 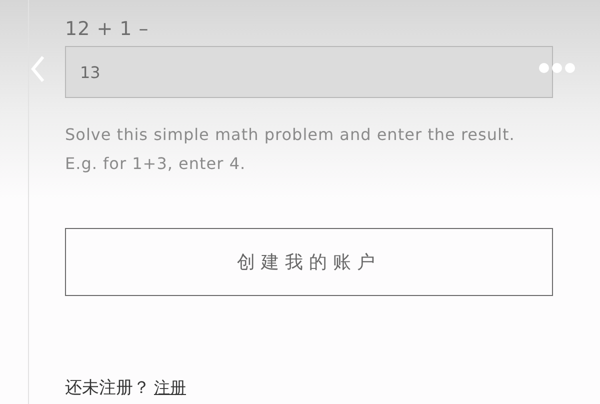 What do you see at coordinates (170, 388) in the screenshot?
I see `register-link: 注册` at bounding box center [170, 388].